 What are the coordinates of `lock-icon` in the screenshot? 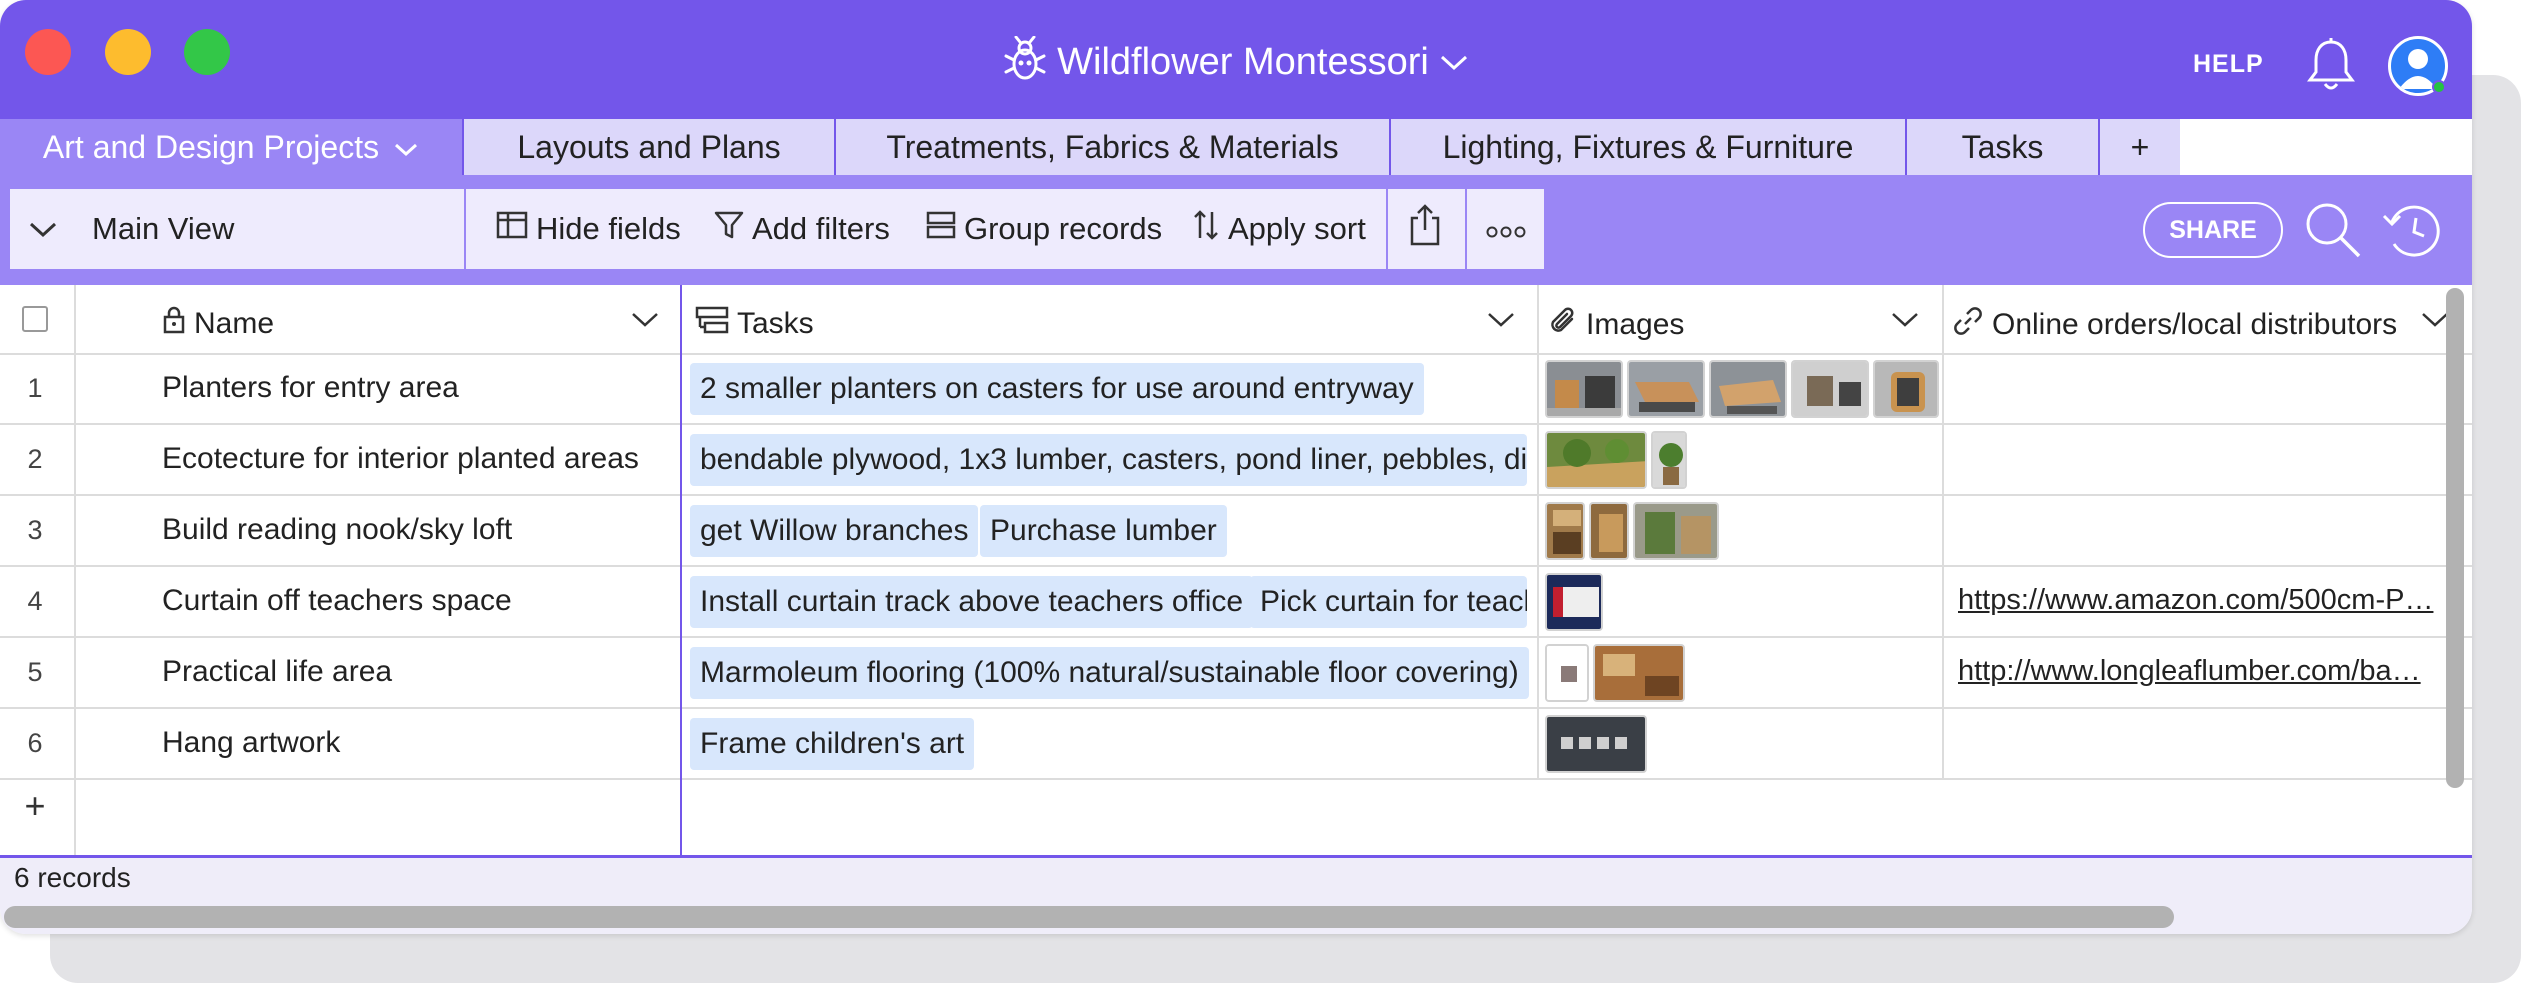 It's located at (178, 324).